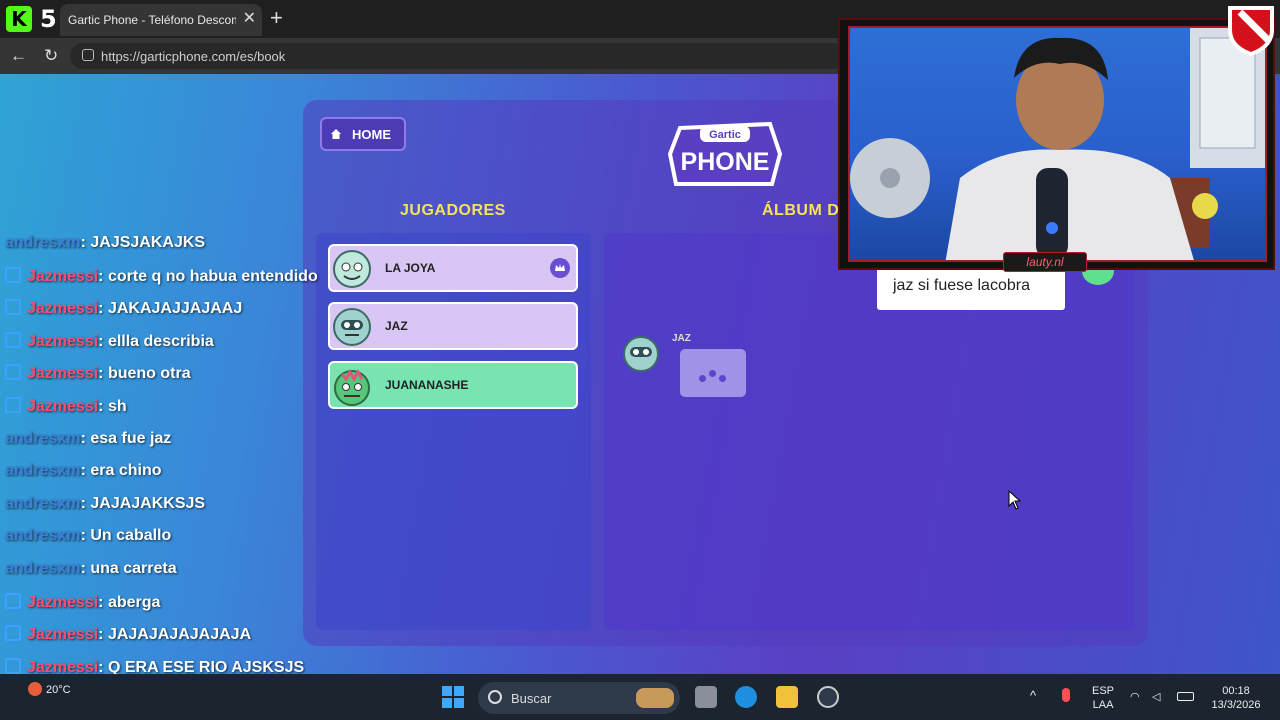 The width and height of the screenshot is (1280, 720). Describe the element at coordinates (746, 697) in the screenshot. I see `edge-browser-icon` at that location.